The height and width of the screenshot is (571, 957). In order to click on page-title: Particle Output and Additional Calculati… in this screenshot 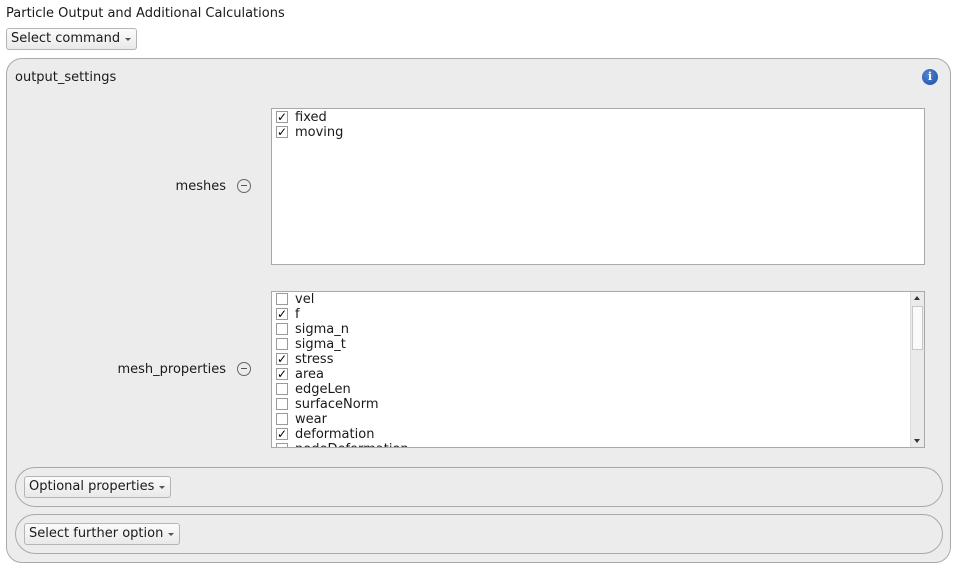, I will do `click(145, 13)`.